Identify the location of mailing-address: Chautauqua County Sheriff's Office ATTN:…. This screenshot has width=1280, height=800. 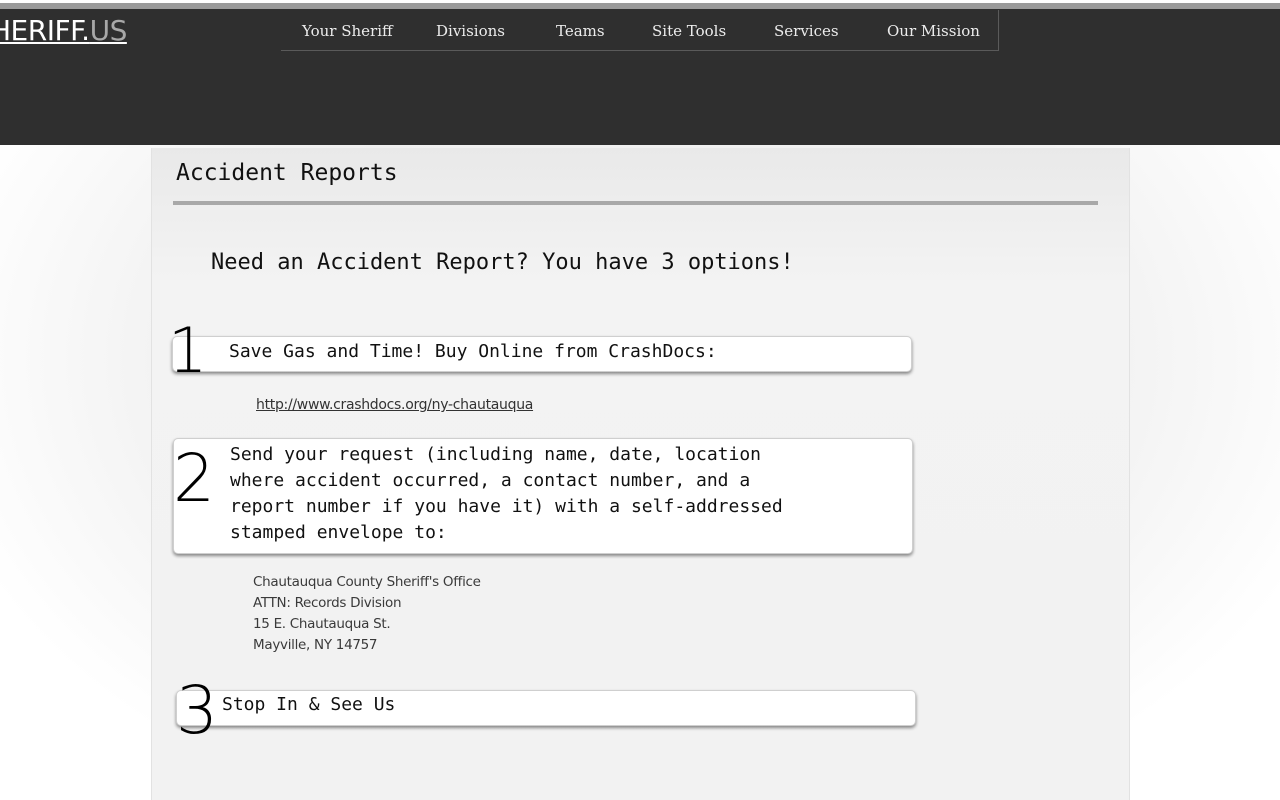
(367, 614).